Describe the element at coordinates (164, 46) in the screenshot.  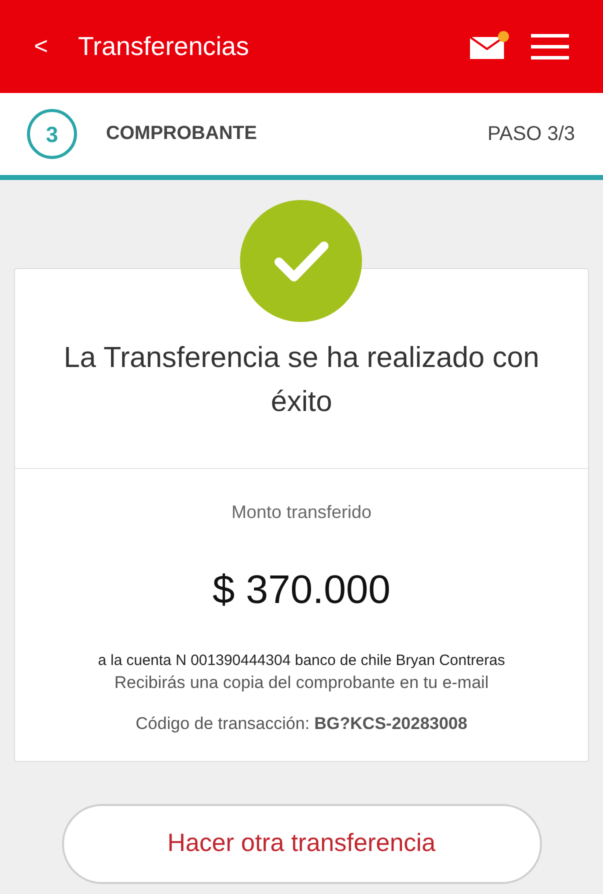
I see `header-title: Transferencias` at that location.